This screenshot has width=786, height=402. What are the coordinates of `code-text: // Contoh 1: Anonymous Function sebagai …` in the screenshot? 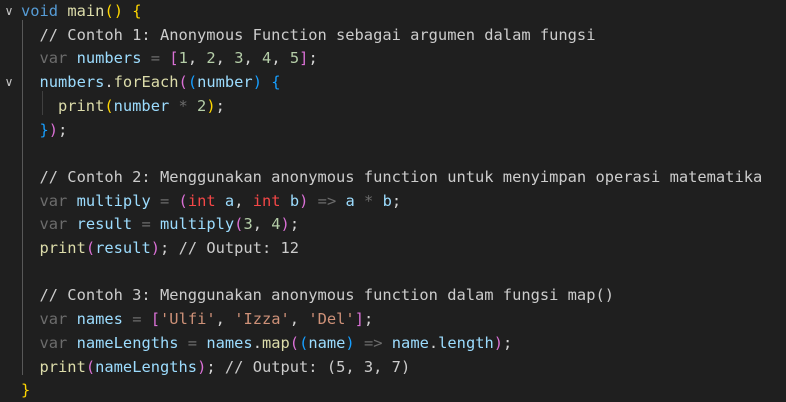 It's located at (318, 36).